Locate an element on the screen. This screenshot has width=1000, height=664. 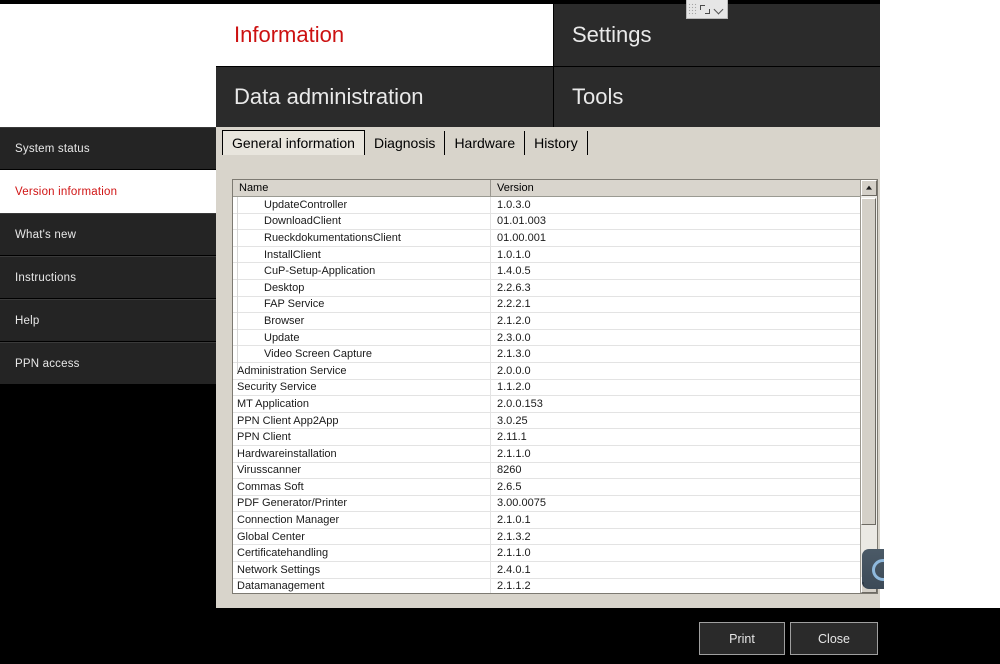
column-header-name: Name is located at coordinates (362, 188).